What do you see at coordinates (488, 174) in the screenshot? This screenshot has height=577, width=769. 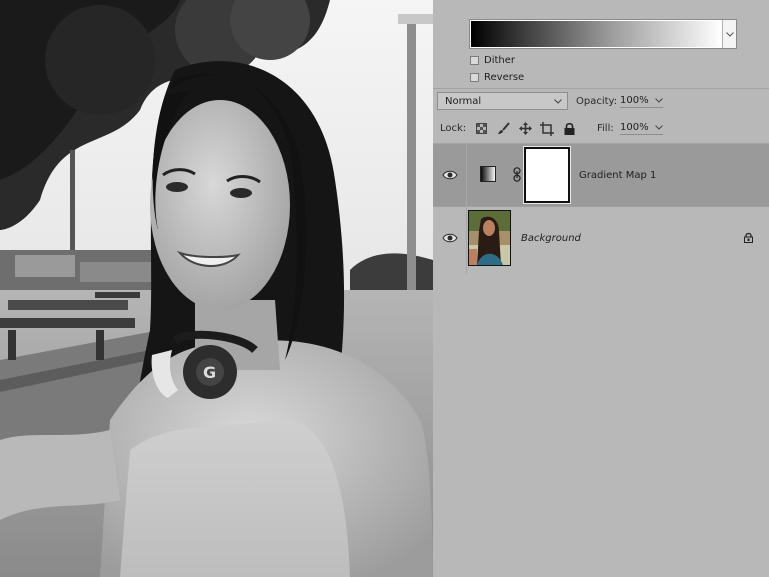 I see `gradient-map-adjustment-icon` at bounding box center [488, 174].